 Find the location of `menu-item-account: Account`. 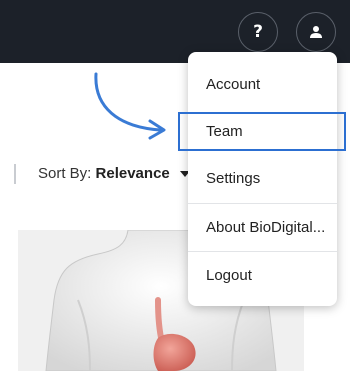

menu-item-account: Account is located at coordinates (262, 84).